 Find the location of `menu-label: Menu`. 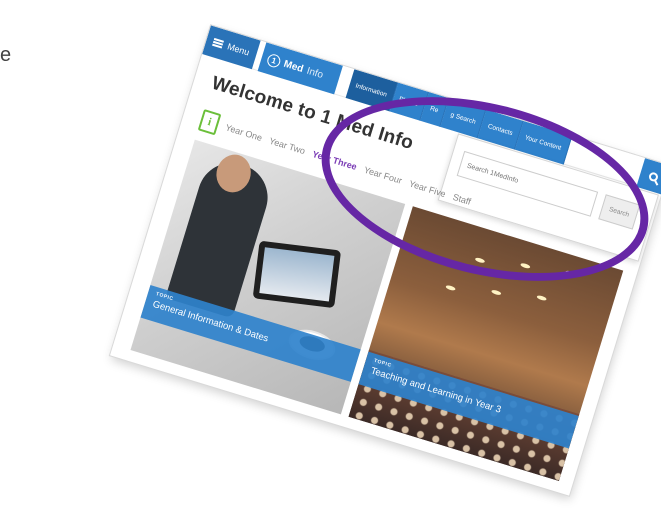

menu-label: Menu is located at coordinates (238, 49).